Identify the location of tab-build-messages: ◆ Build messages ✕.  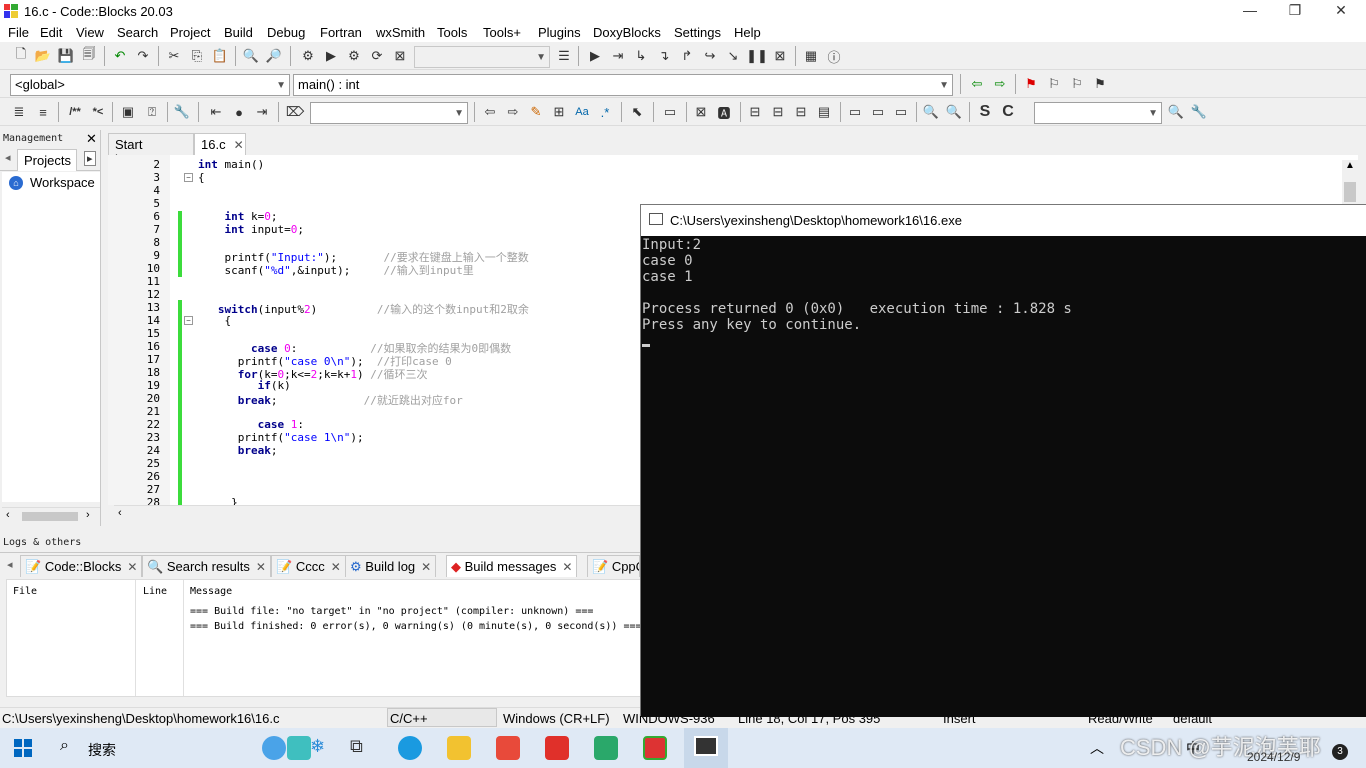
(512, 566).